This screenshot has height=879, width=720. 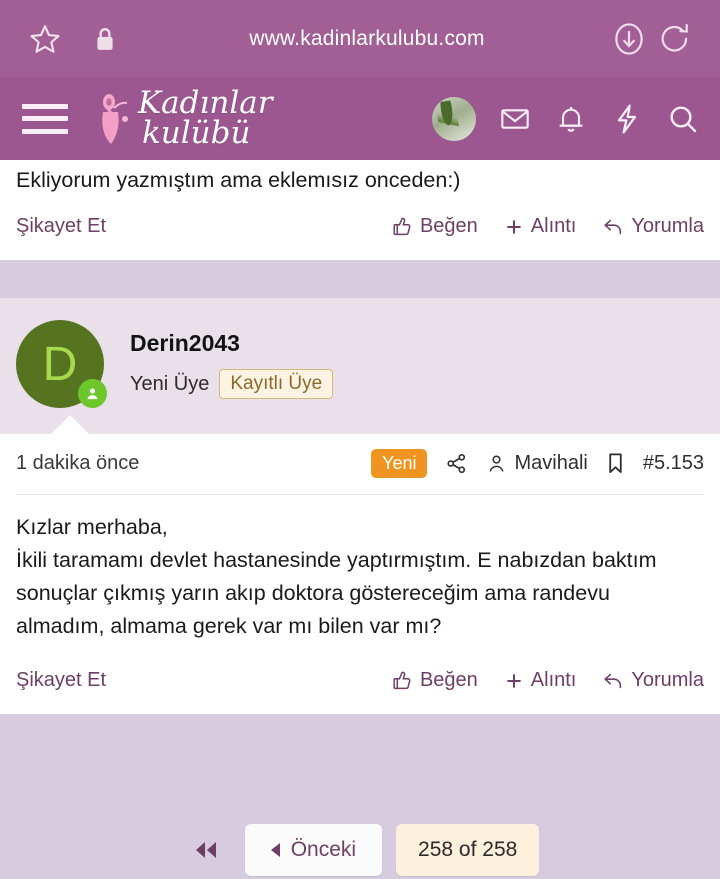 What do you see at coordinates (496, 463) in the screenshot?
I see `person-icon` at bounding box center [496, 463].